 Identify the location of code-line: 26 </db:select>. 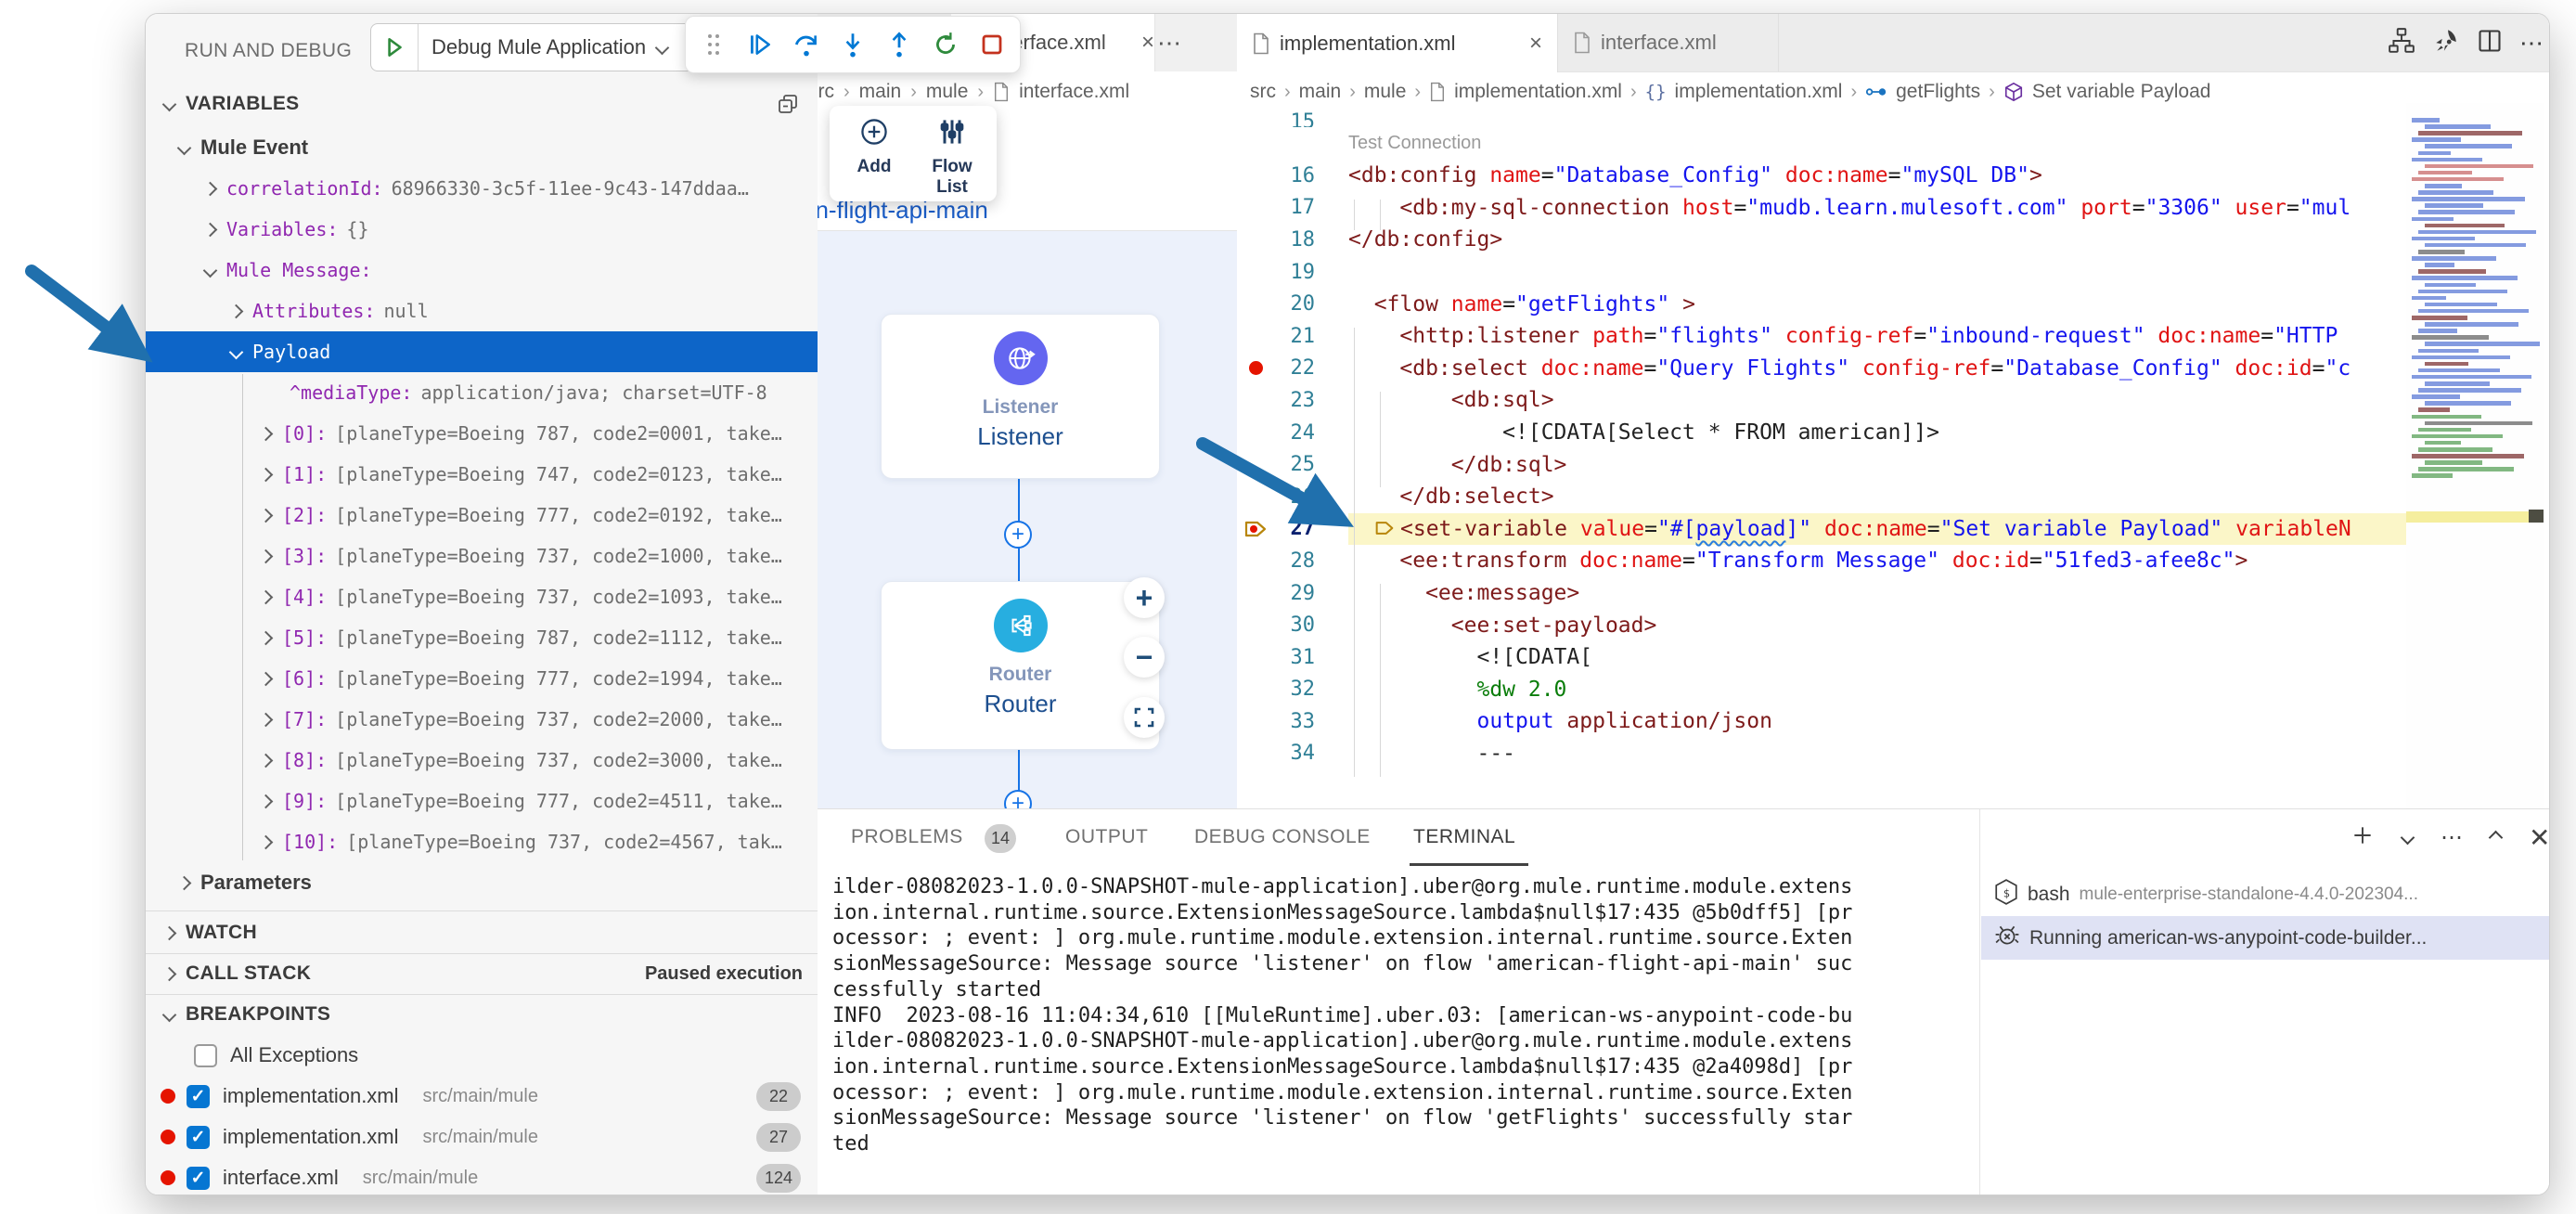
(1821, 497).